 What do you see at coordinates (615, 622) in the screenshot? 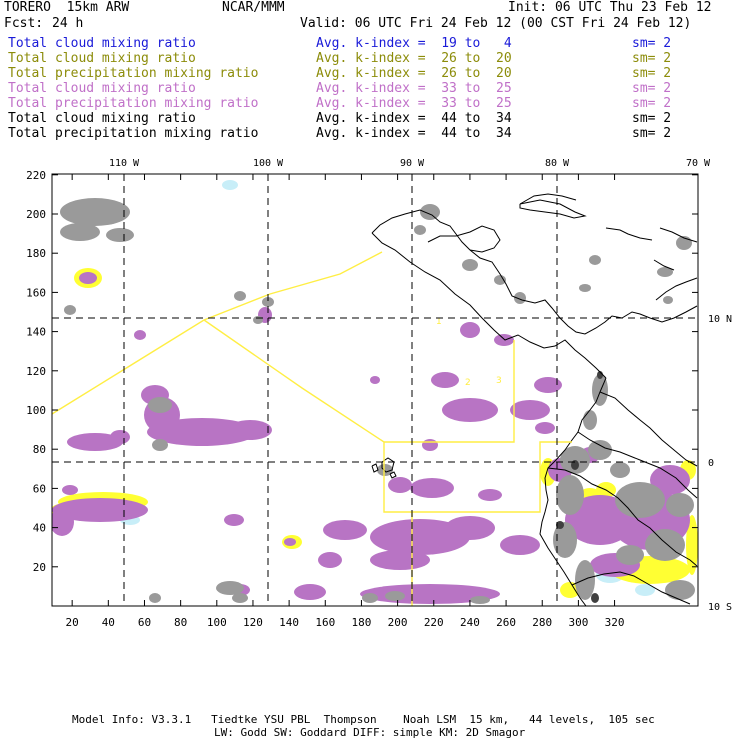
I see `x-tick-label: 320` at bounding box center [615, 622].